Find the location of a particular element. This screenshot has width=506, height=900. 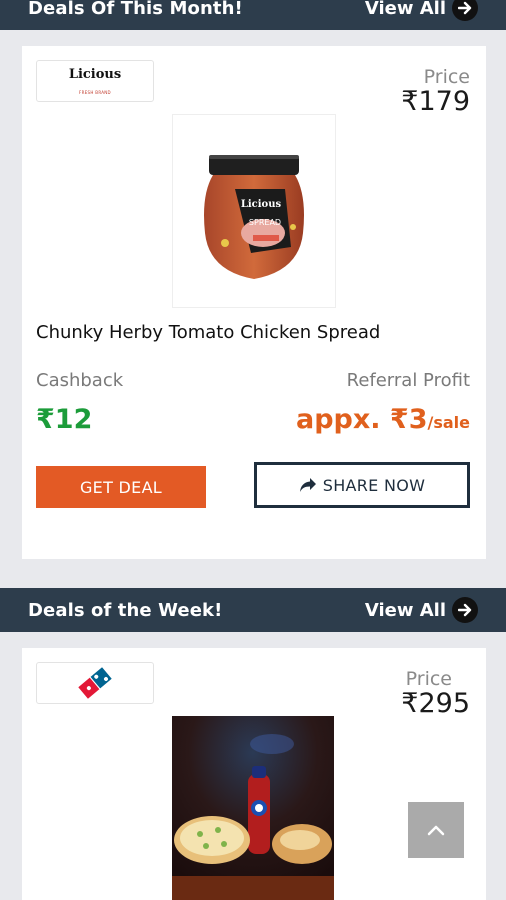

chevron-up-icon is located at coordinates (436, 830).